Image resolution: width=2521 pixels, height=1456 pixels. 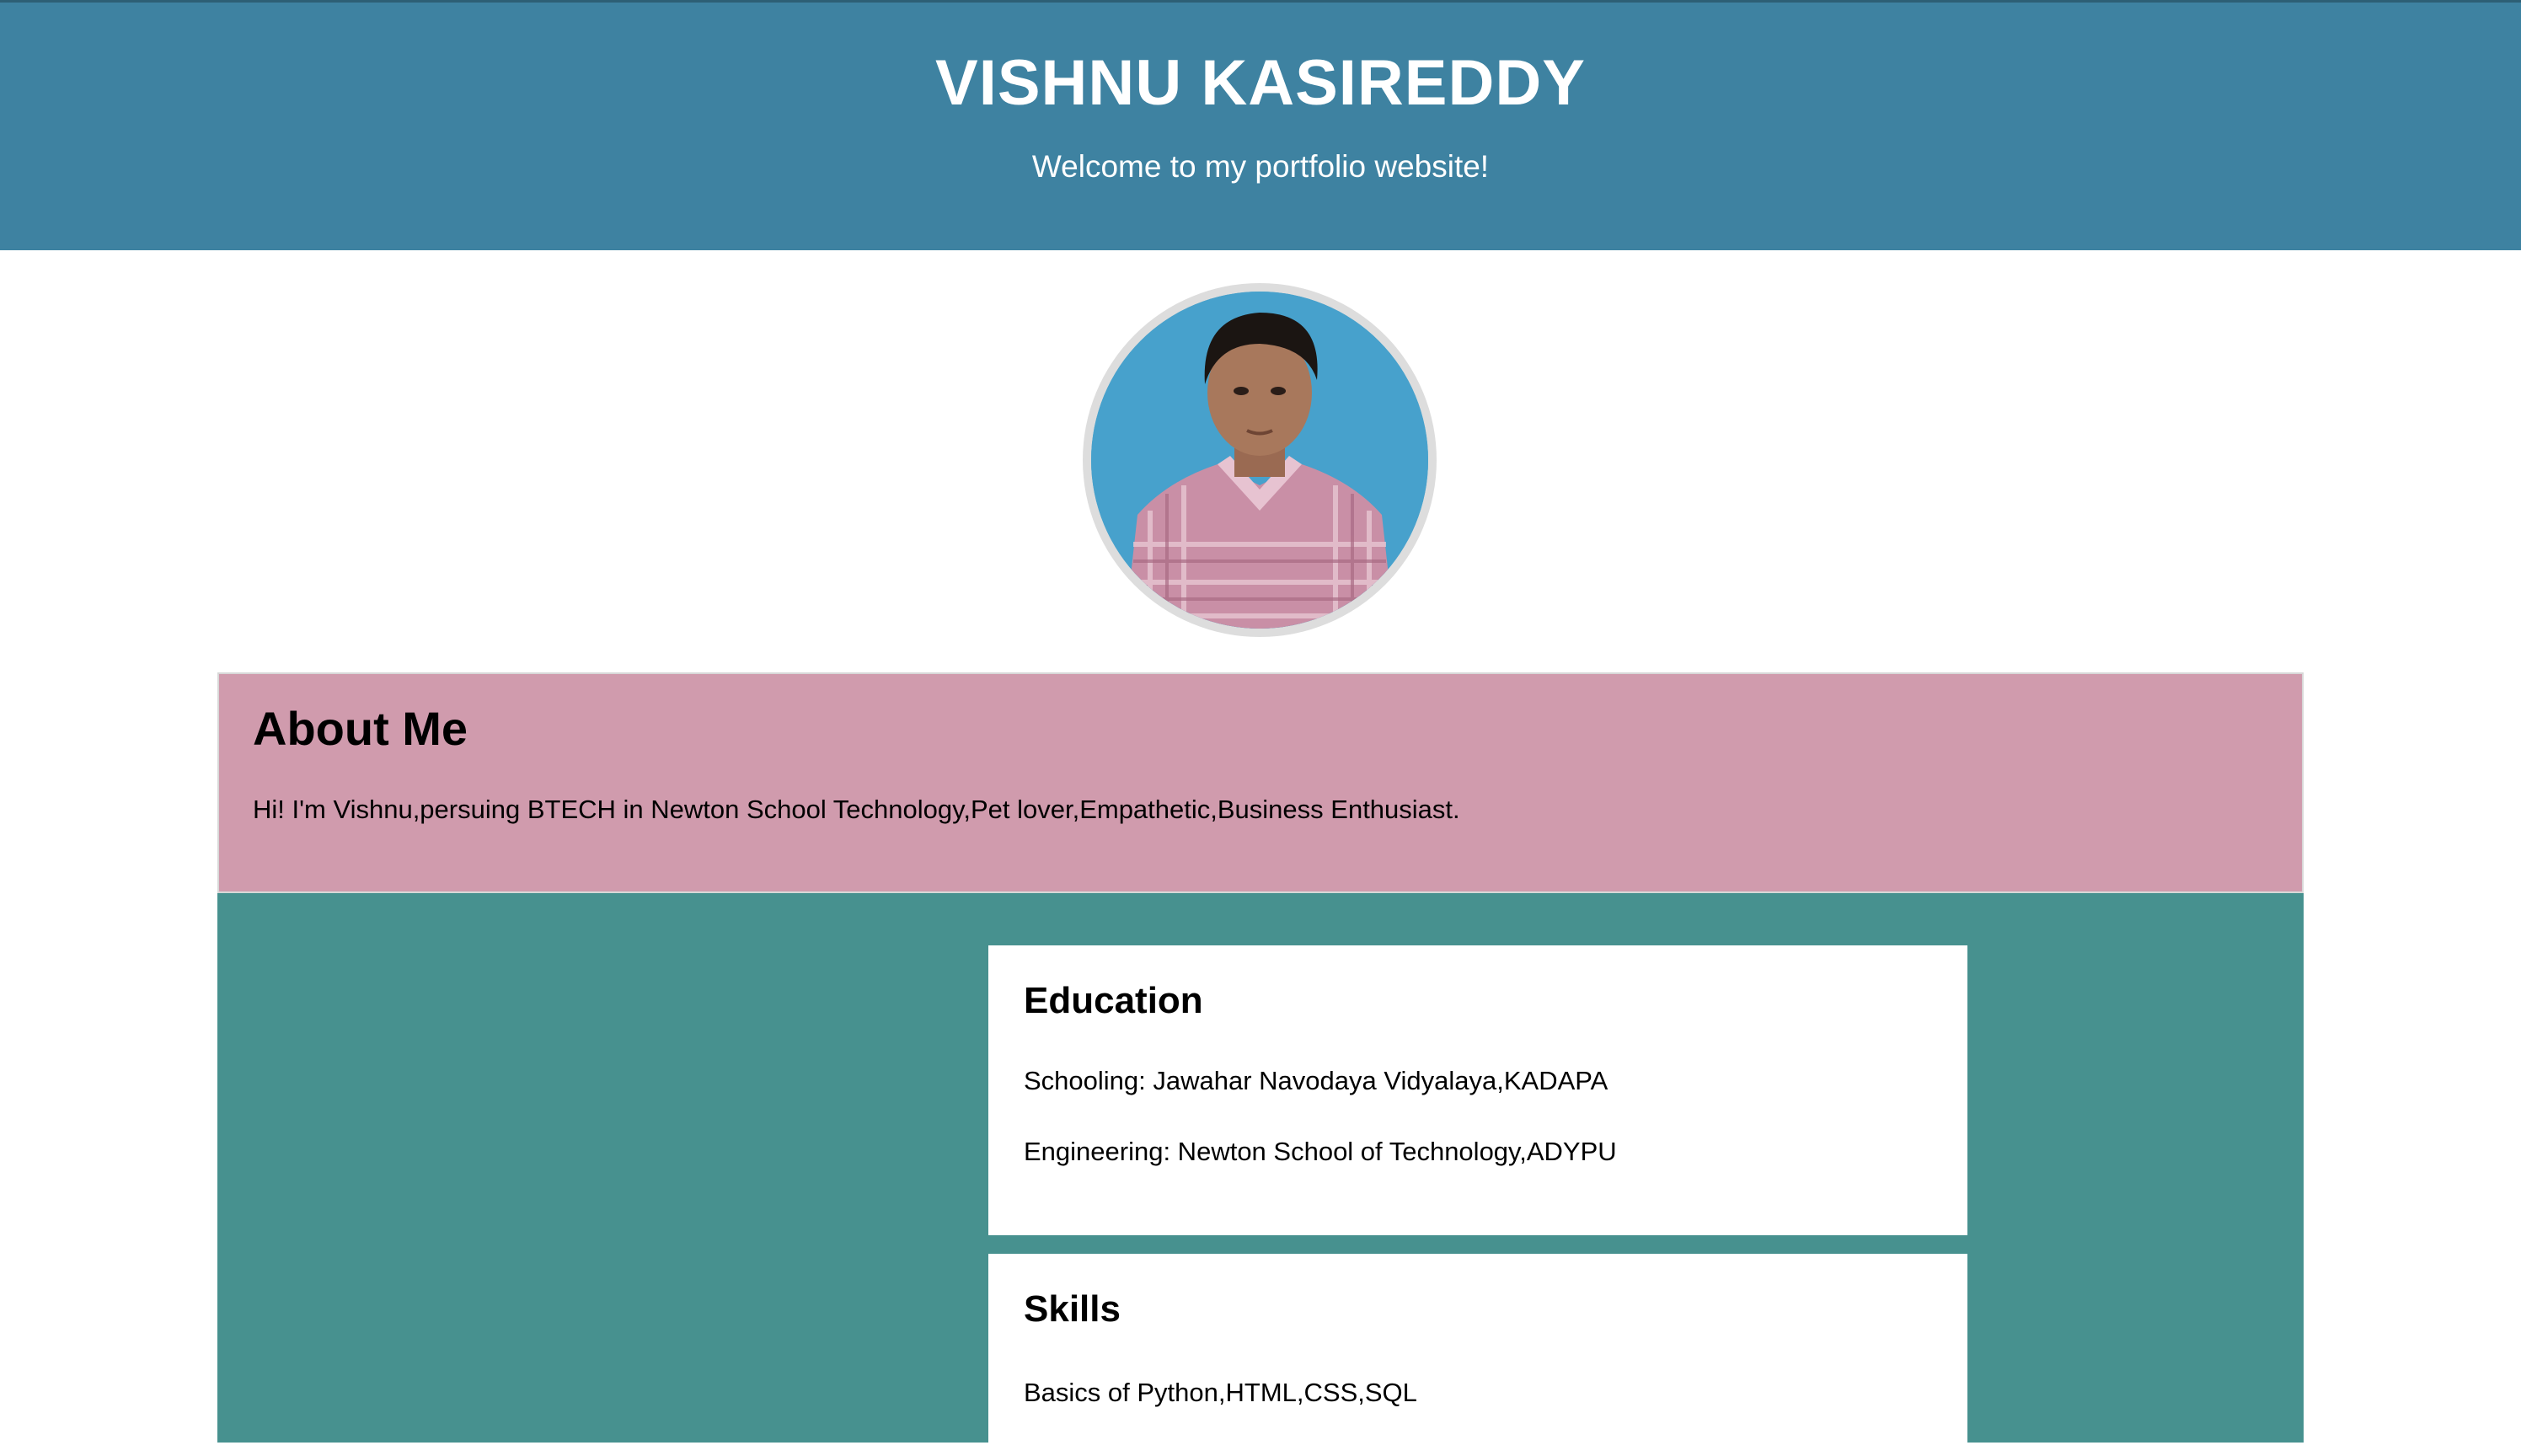 What do you see at coordinates (1072, 1309) in the screenshot?
I see `skills-heading: Skills` at bounding box center [1072, 1309].